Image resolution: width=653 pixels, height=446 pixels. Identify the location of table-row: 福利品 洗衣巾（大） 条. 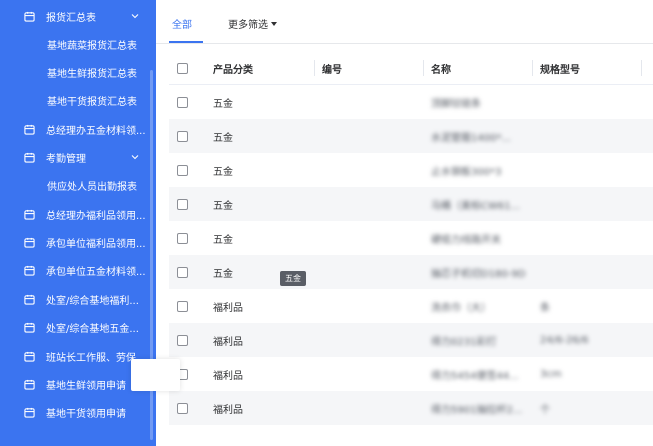
(411, 306).